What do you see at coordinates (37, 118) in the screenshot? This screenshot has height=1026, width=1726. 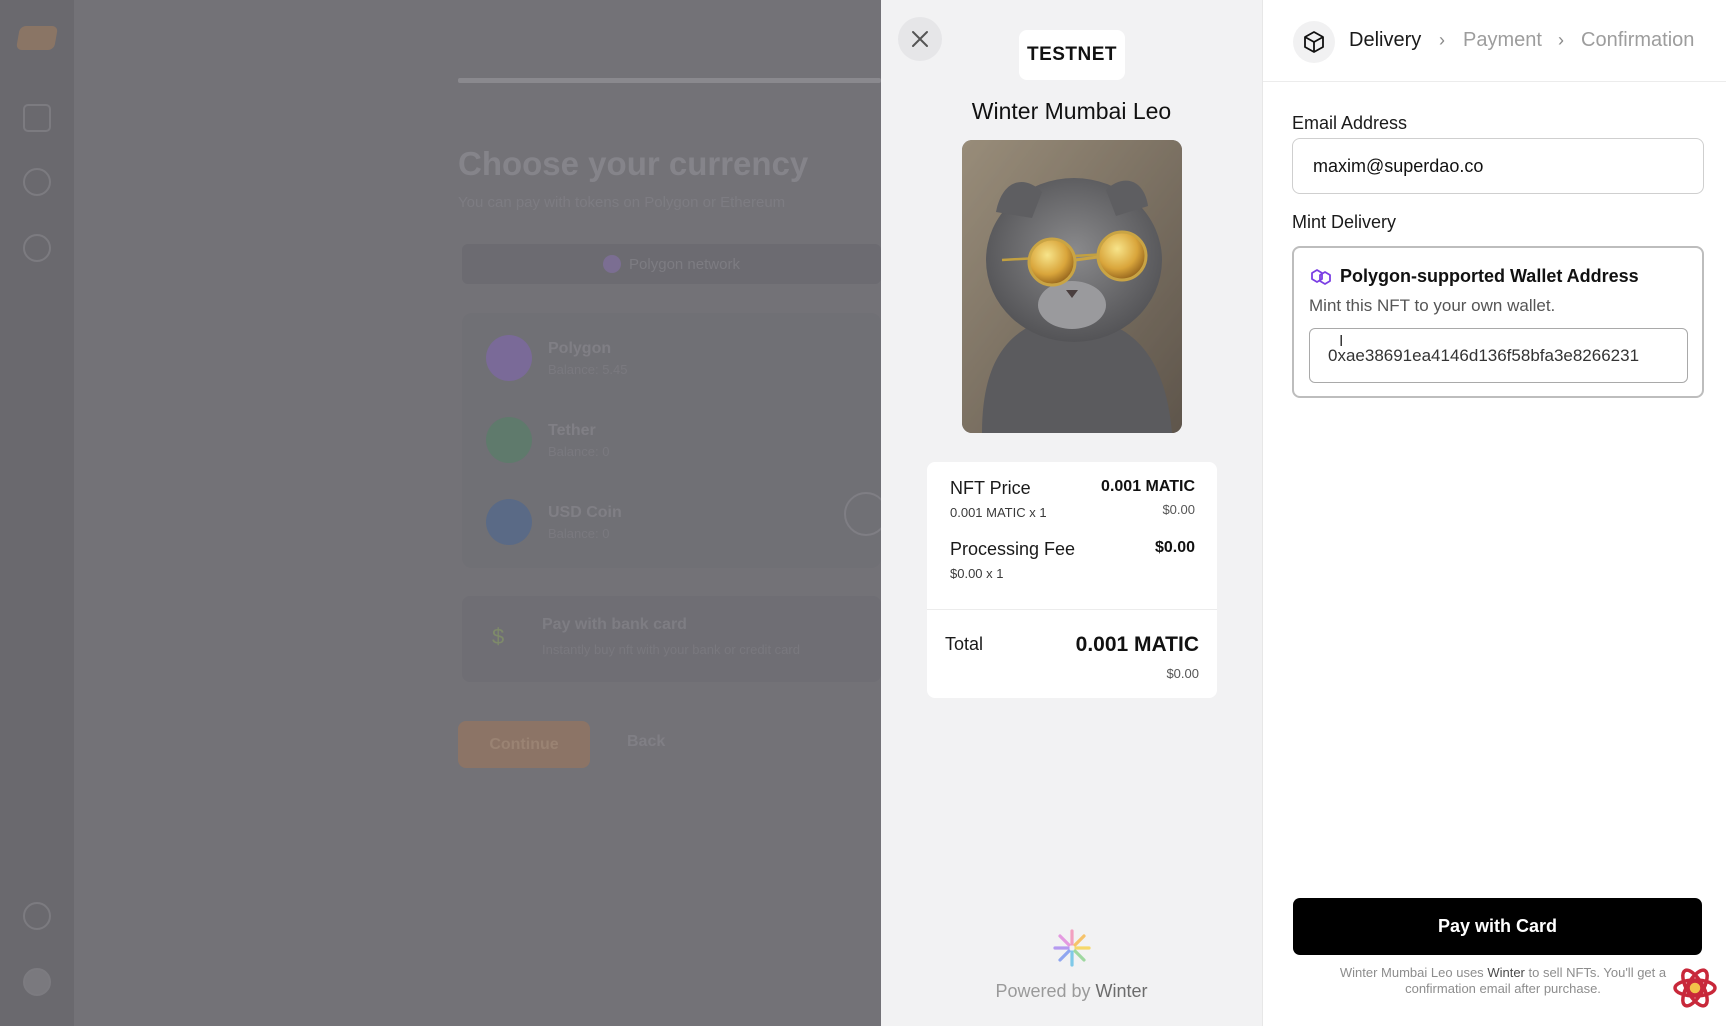 I see `dashboard-icon` at bounding box center [37, 118].